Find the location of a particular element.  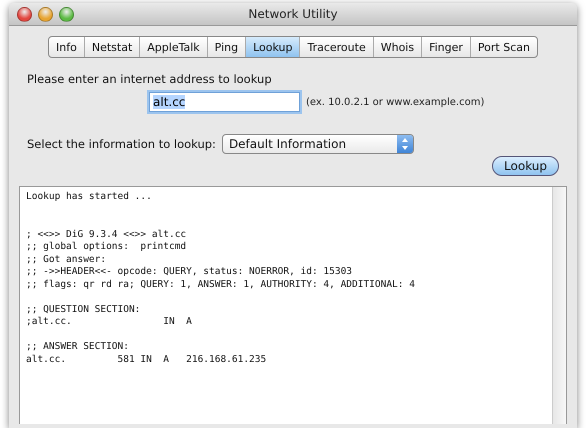

tab: Finger is located at coordinates (446, 47).